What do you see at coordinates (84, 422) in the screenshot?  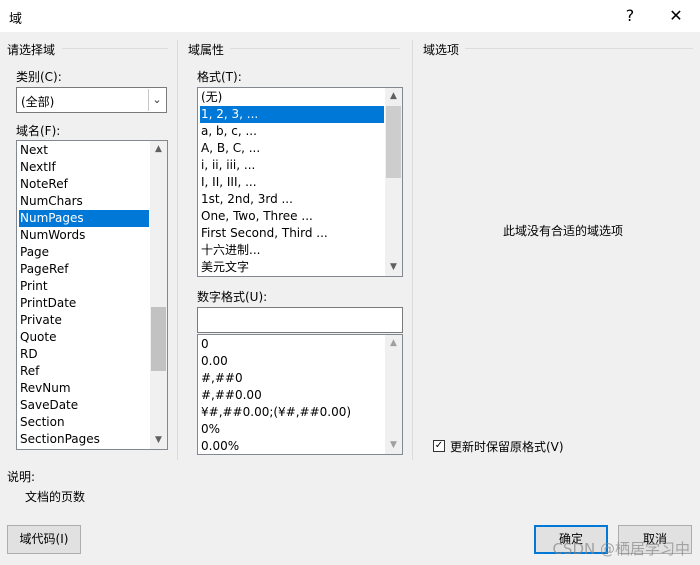 I see `field-list-item: Section` at bounding box center [84, 422].